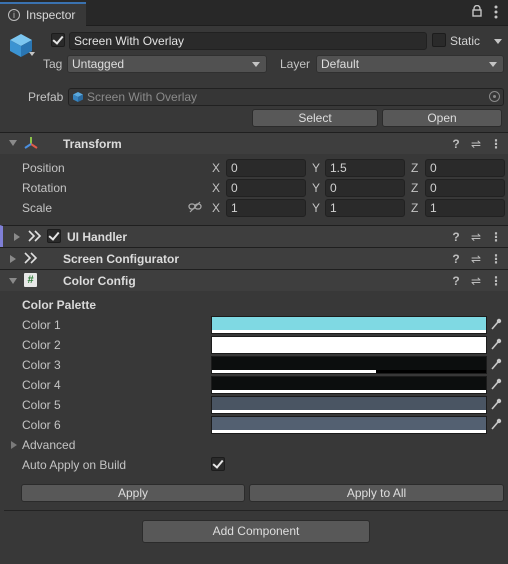 Image resolution: width=508 pixels, height=564 pixels. I want to click on tag-label: Tag, so click(53, 64).